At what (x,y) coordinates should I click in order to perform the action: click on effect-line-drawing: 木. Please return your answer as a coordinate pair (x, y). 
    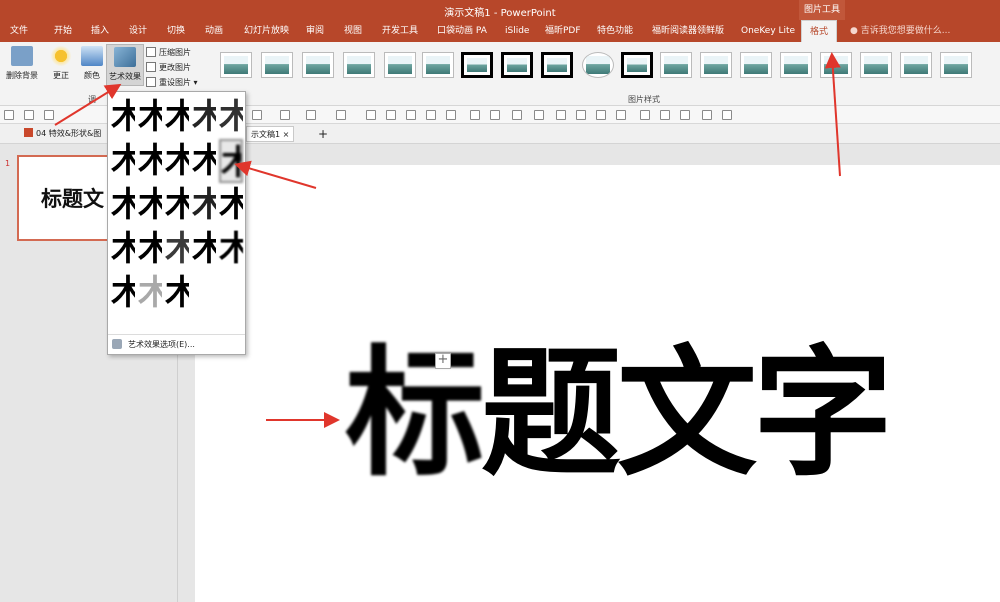
    Looking at the image, I should click on (231, 117).